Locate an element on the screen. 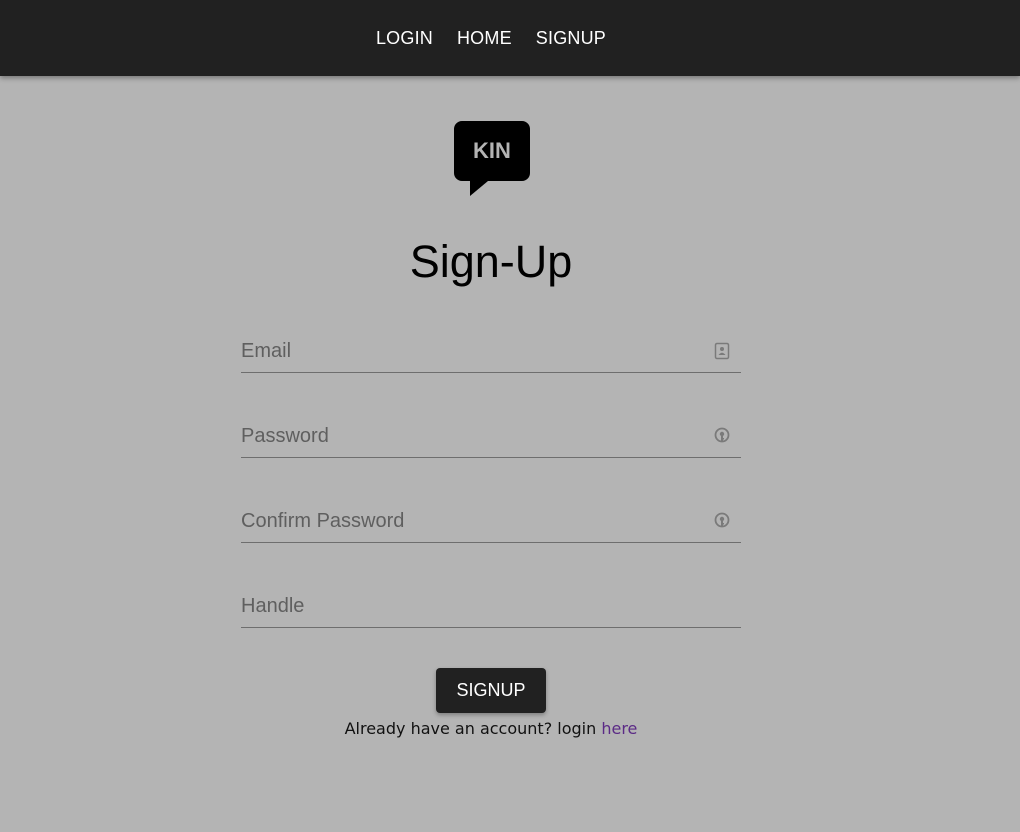 The height and width of the screenshot is (832, 1020). password-input is located at coordinates (471, 436).